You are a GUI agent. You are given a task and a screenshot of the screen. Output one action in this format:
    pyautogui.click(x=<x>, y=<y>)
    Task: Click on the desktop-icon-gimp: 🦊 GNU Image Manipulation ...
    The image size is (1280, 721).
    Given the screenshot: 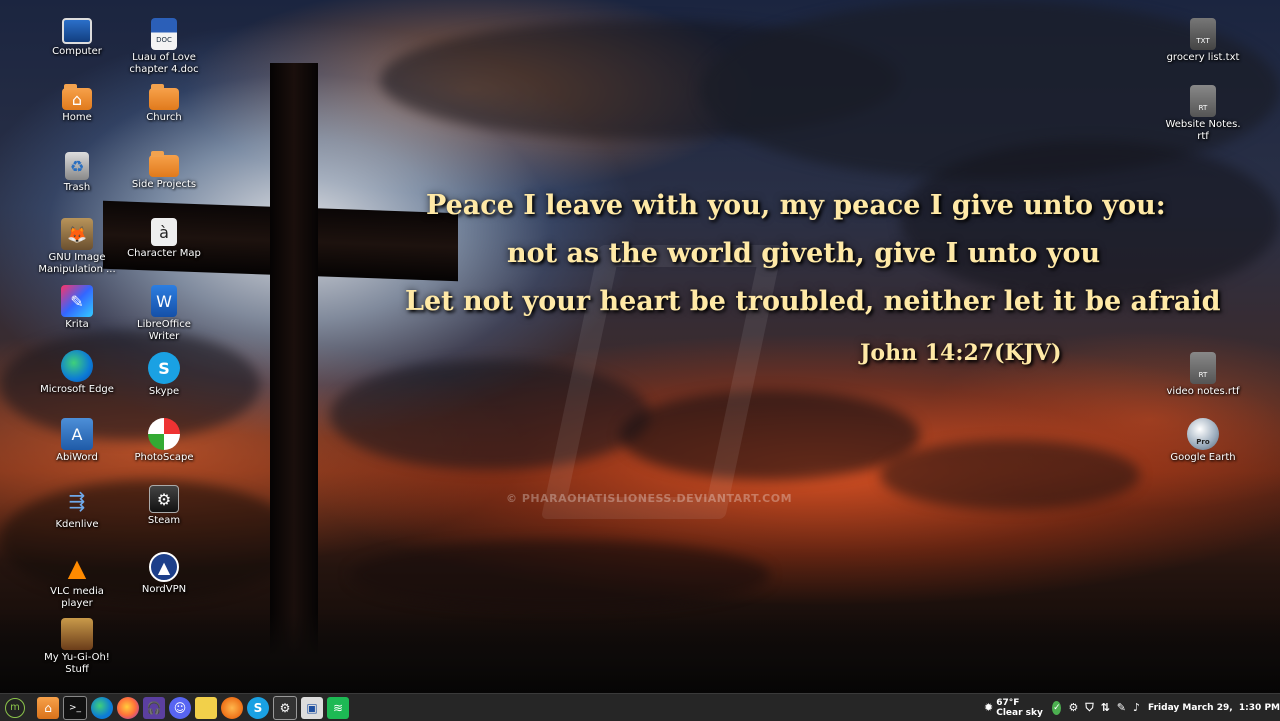 What is the action you would take?
    pyautogui.click(x=77, y=247)
    